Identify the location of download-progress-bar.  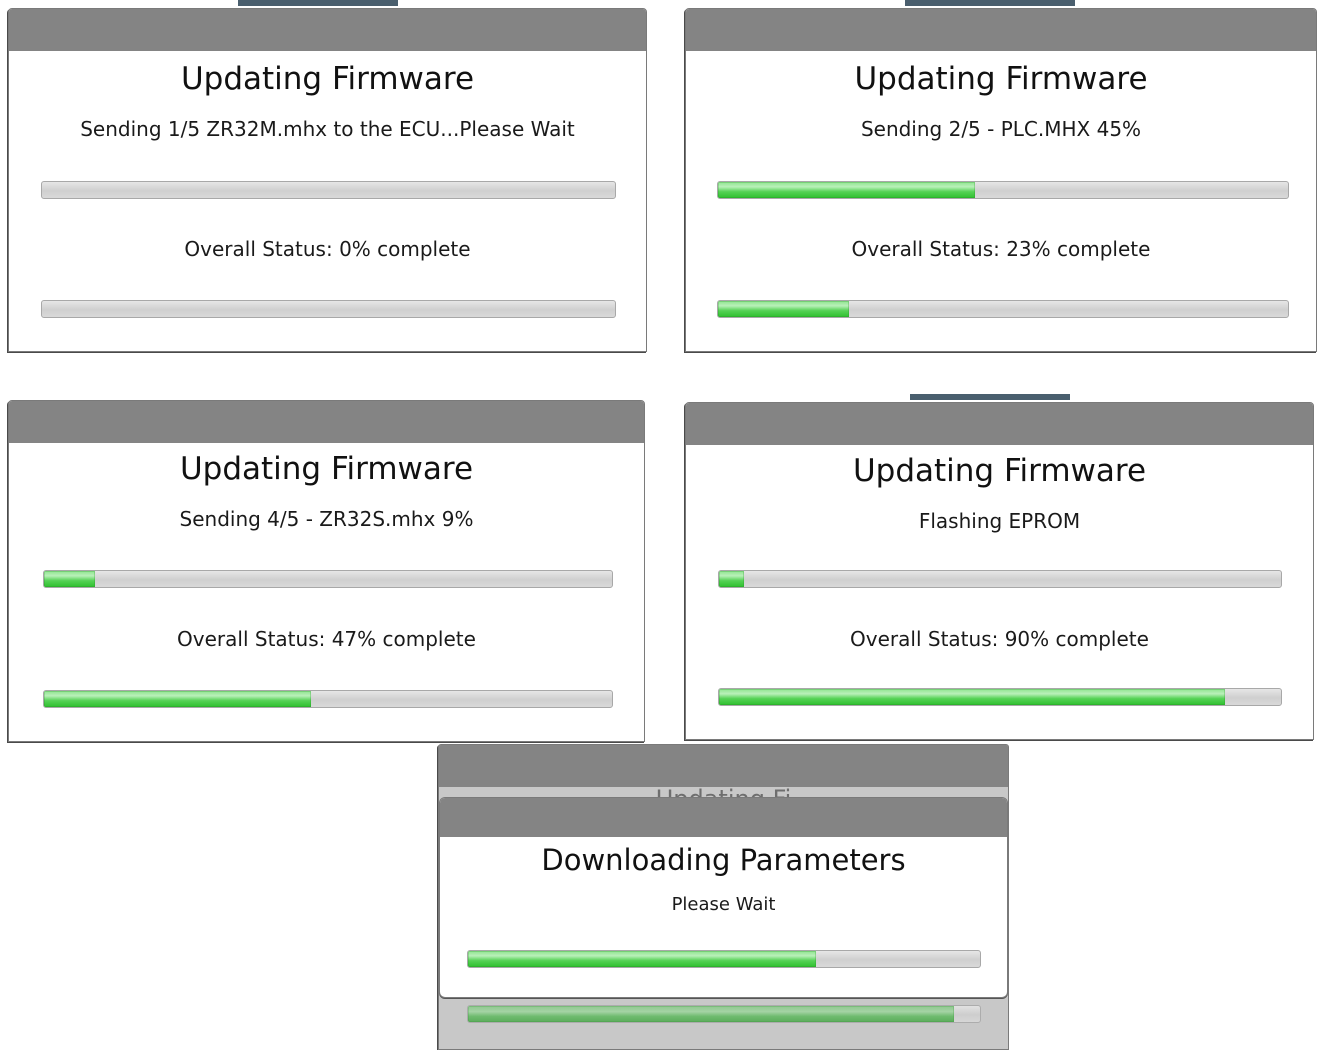
(724, 959).